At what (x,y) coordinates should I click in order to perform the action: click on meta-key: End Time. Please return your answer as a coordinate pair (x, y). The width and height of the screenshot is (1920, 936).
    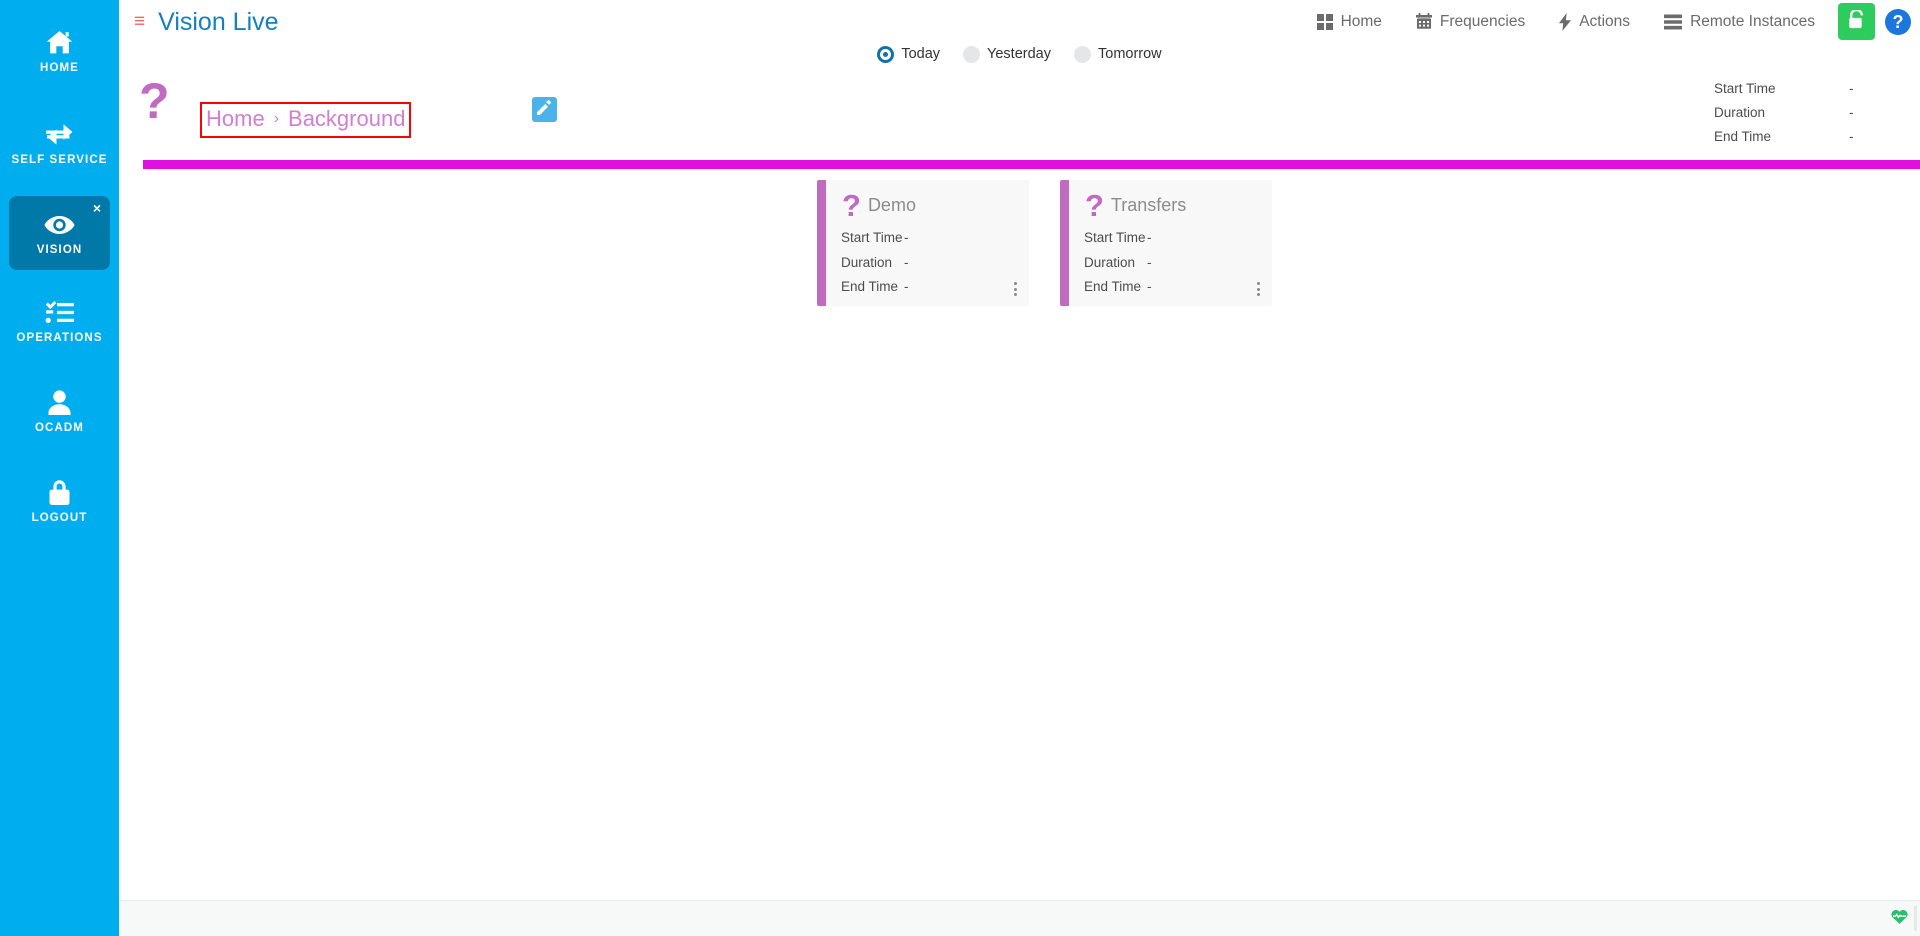
    Looking at the image, I should click on (1743, 136).